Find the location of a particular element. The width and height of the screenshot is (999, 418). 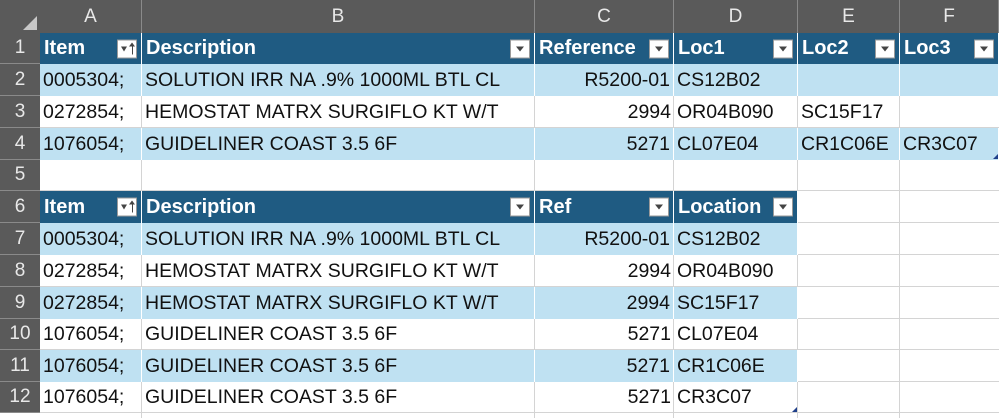

row-header-4: 4 is located at coordinates (20, 144).